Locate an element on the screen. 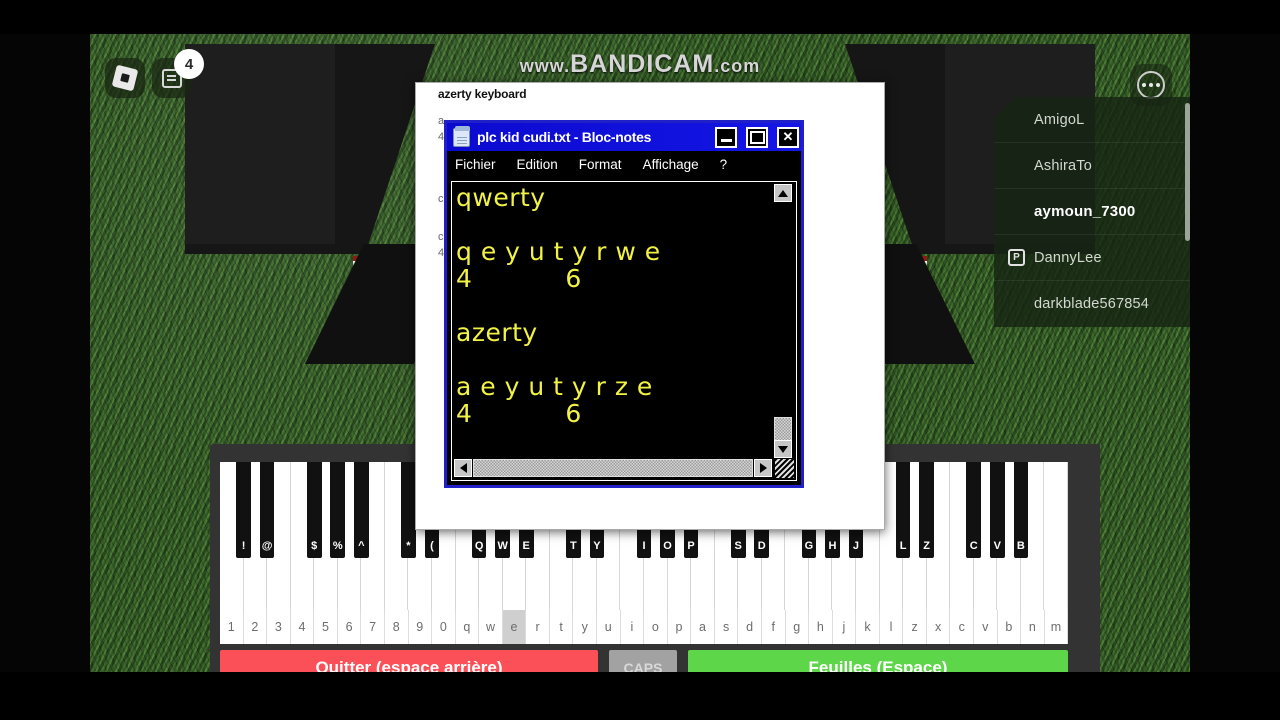 This screenshot has height=720, width=1280. keyboard-key-4: 4 is located at coordinates (302, 627).